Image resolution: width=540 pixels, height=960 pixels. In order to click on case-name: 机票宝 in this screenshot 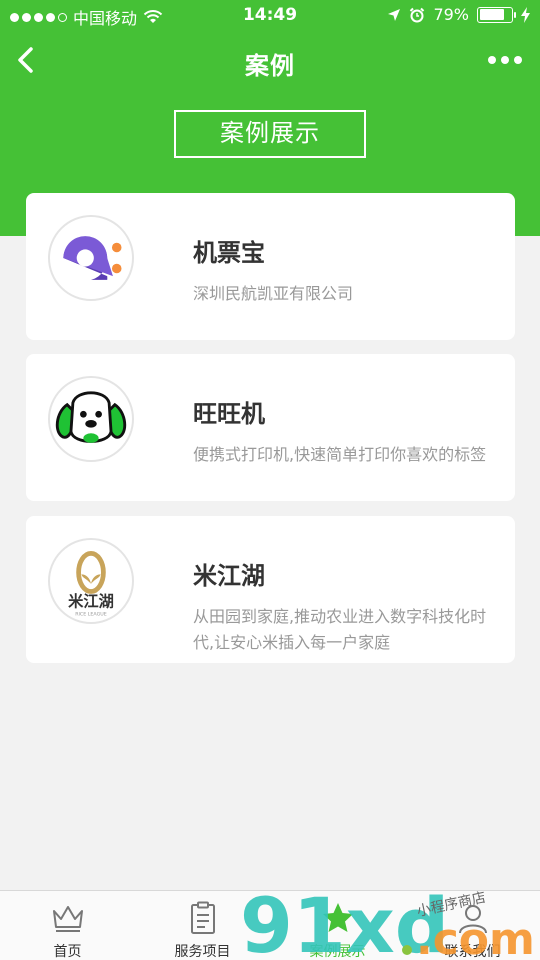, I will do `click(229, 253)`.